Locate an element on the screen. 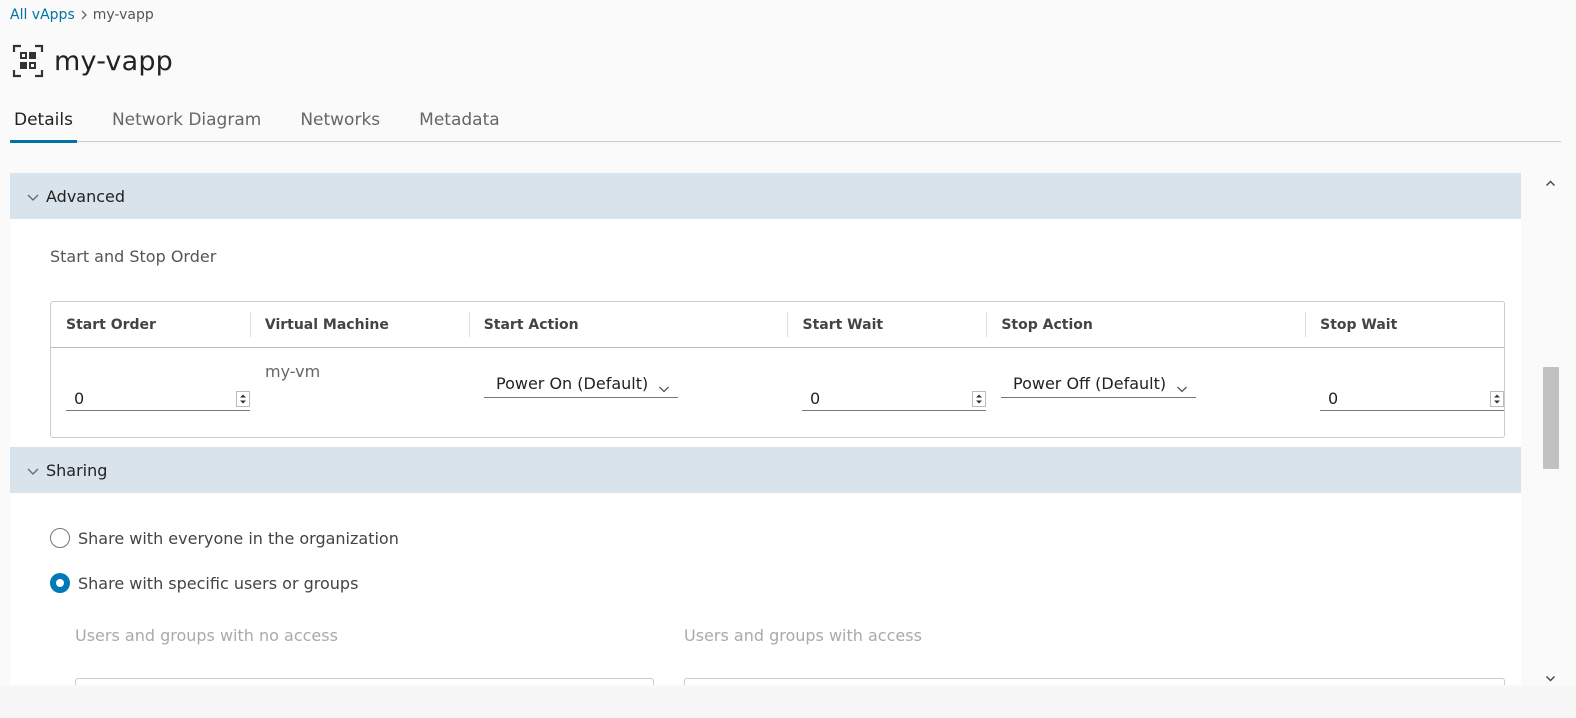 Image resolution: width=1576 pixels, height=718 pixels. vapp-icon is located at coordinates (28, 61).